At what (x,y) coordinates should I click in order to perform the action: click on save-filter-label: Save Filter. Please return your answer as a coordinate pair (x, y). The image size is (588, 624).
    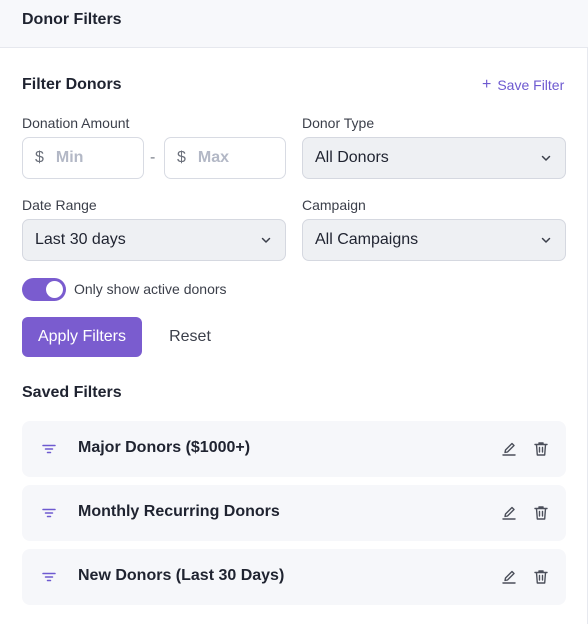
    Looking at the image, I should click on (531, 85).